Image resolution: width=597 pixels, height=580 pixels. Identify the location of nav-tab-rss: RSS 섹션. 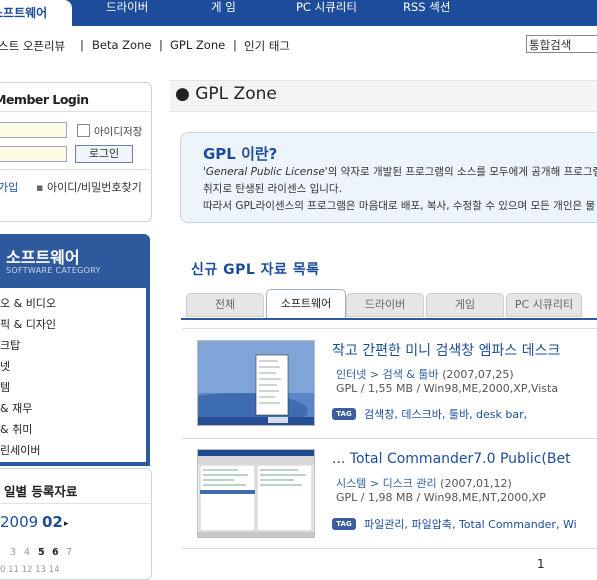
(426, 13).